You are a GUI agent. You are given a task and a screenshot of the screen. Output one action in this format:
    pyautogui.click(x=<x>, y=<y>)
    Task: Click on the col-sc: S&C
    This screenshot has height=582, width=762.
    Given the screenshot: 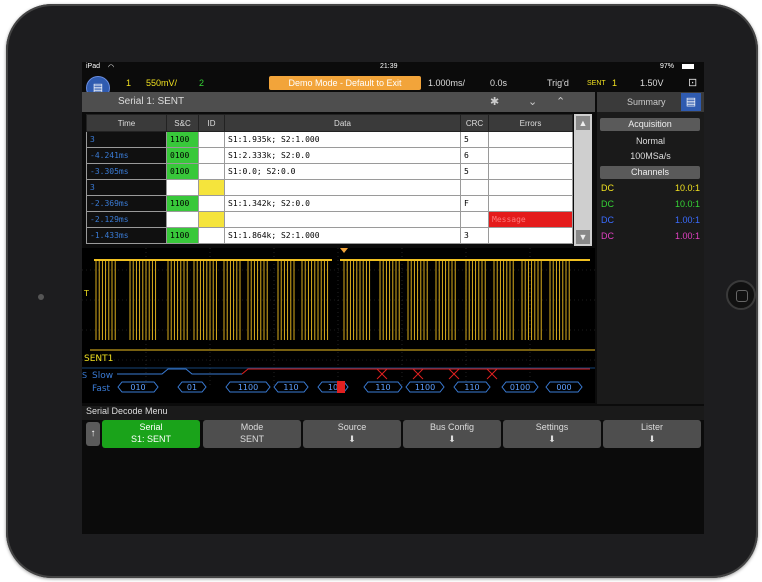 What is the action you would take?
    pyautogui.click(x=182, y=123)
    